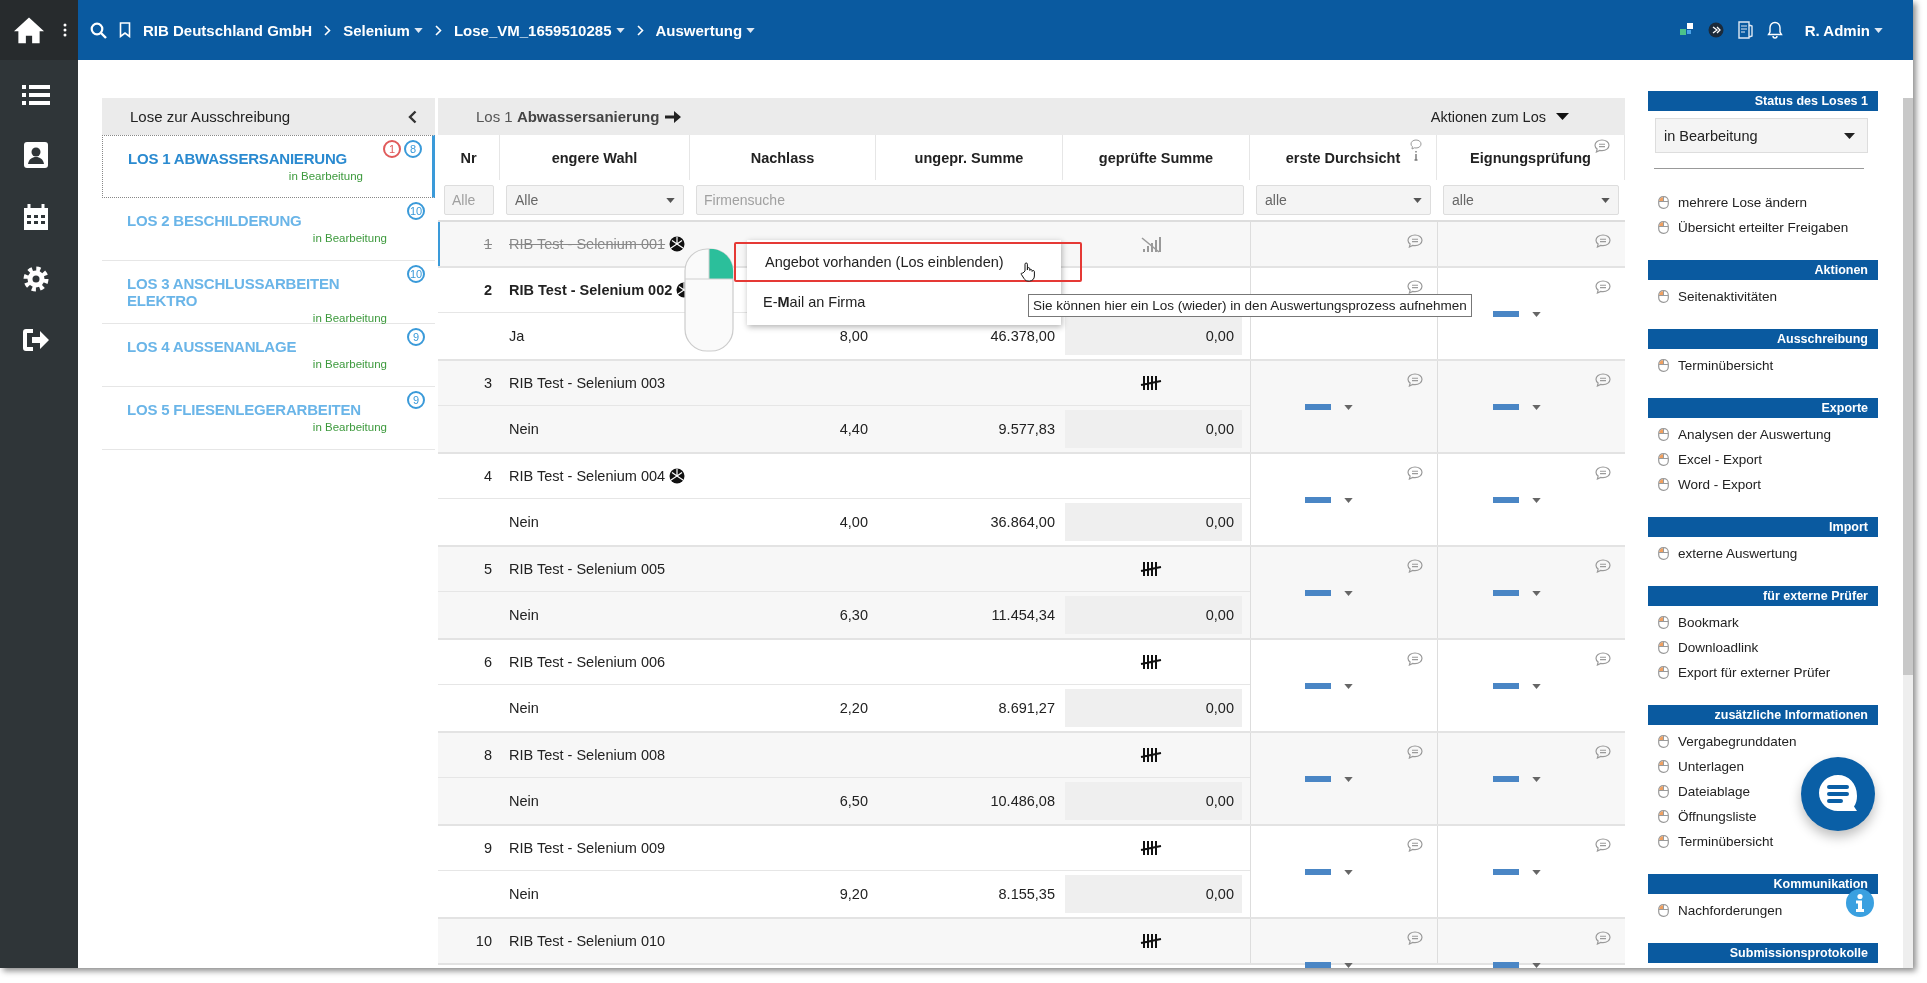  Describe the element at coordinates (487, 476) in the screenshot. I see `row-number: 4` at that location.